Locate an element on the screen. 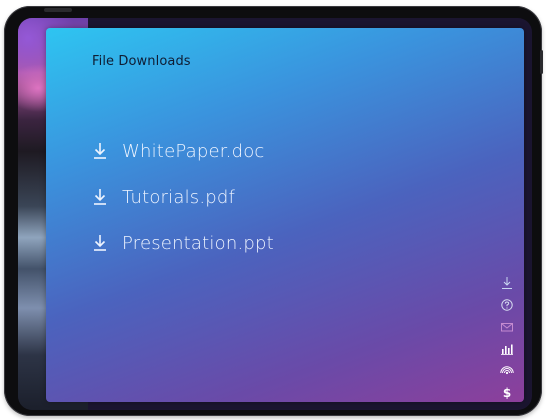 The width and height of the screenshot is (546, 420). file-item-tutorials: Tutorials.pdf is located at coordinates (183, 197).